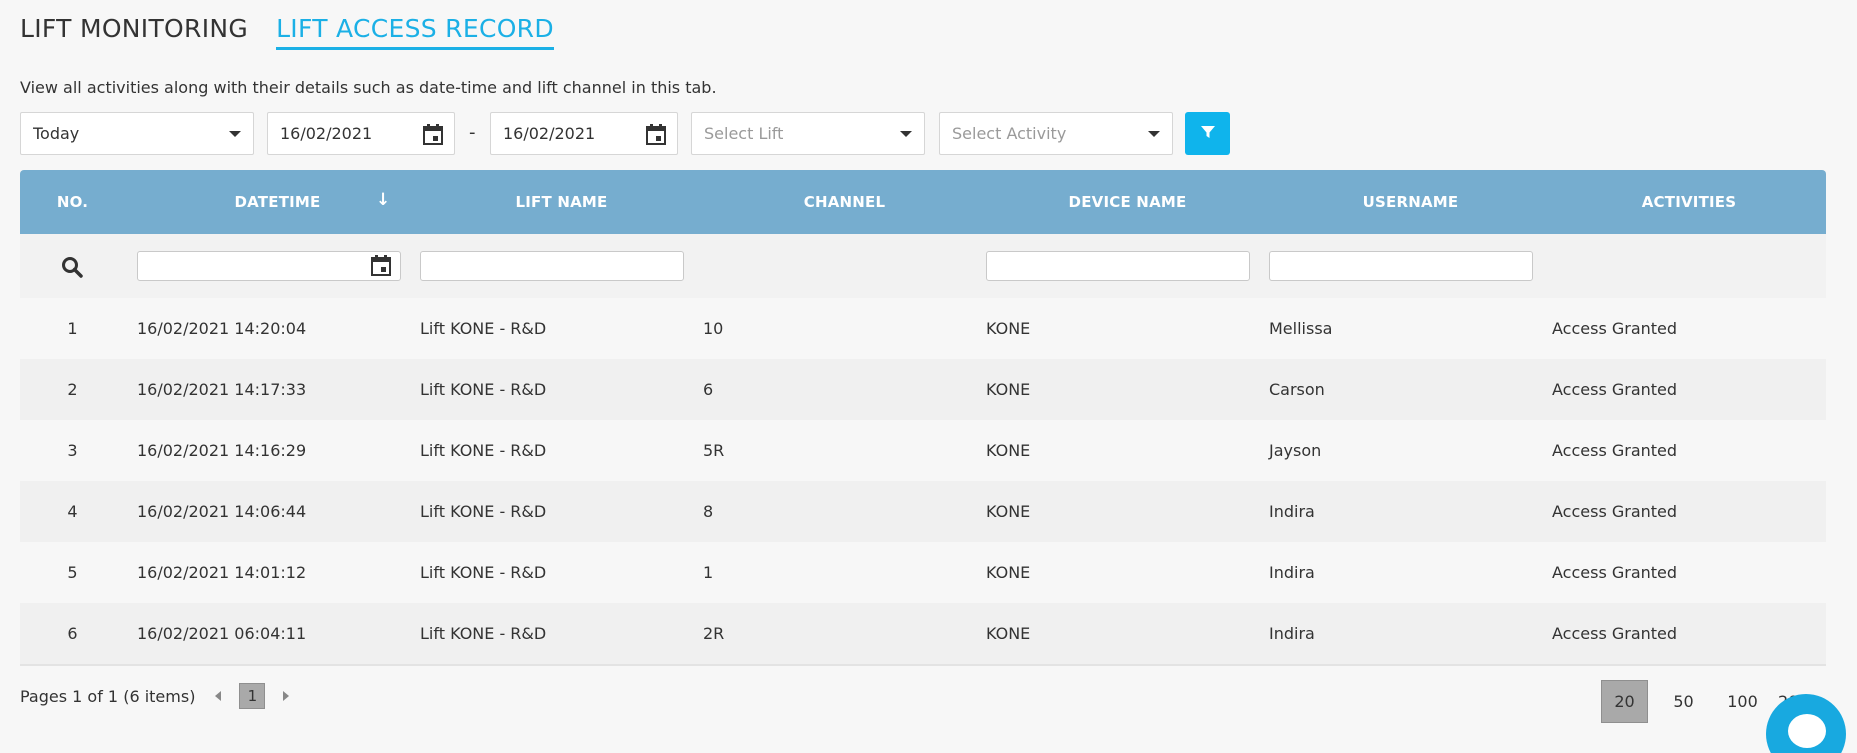 The width and height of the screenshot is (1857, 753). Describe the element at coordinates (1689, 202) in the screenshot. I see `column-header-activities: ACTIVITIES` at that location.